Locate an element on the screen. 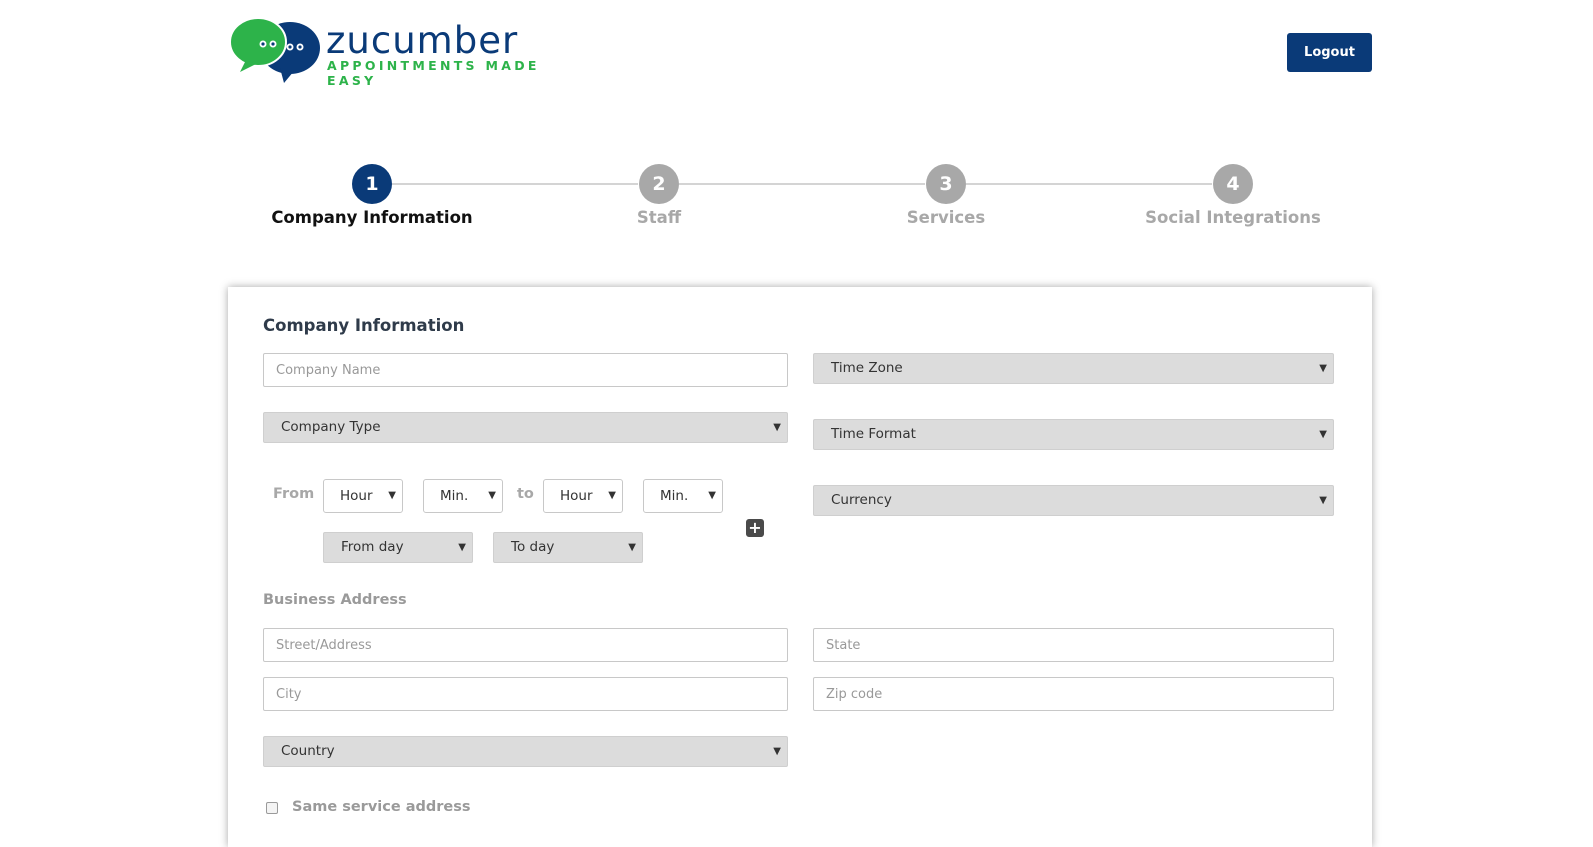 This screenshot has width=1593, height=847. to-min-value: Min. is located at coordinates (674, 496).